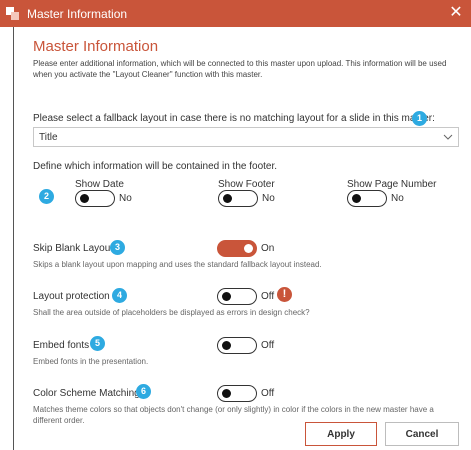 The width and height of the screenshot is (471, 450). I want to click on skip-blank-label: Skip Blank Layout, so click(73, 248).